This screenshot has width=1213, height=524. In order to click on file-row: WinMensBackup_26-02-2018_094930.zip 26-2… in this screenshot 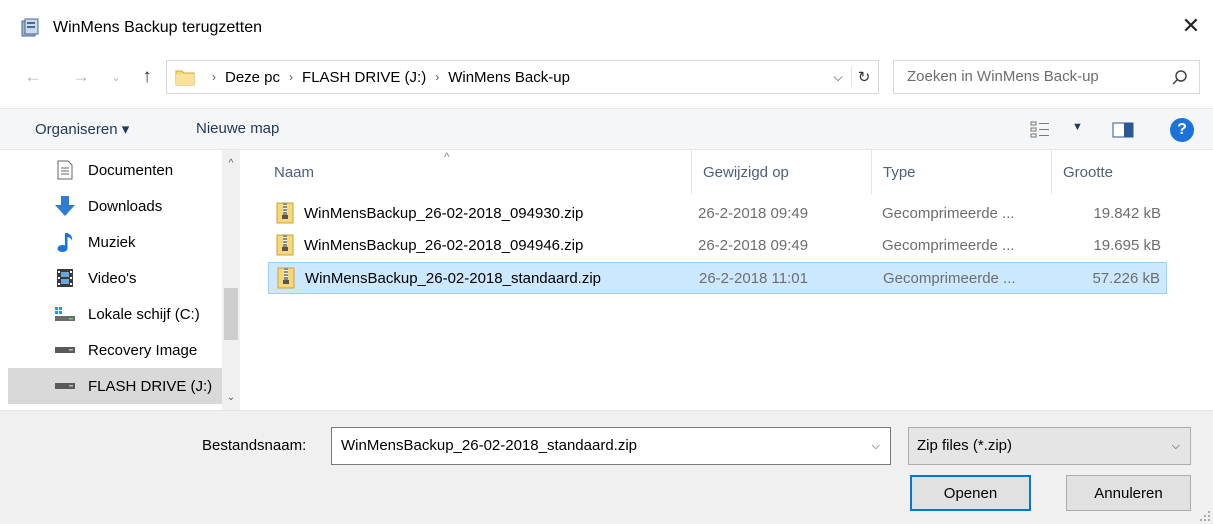, I will do `click(717, 214)`.